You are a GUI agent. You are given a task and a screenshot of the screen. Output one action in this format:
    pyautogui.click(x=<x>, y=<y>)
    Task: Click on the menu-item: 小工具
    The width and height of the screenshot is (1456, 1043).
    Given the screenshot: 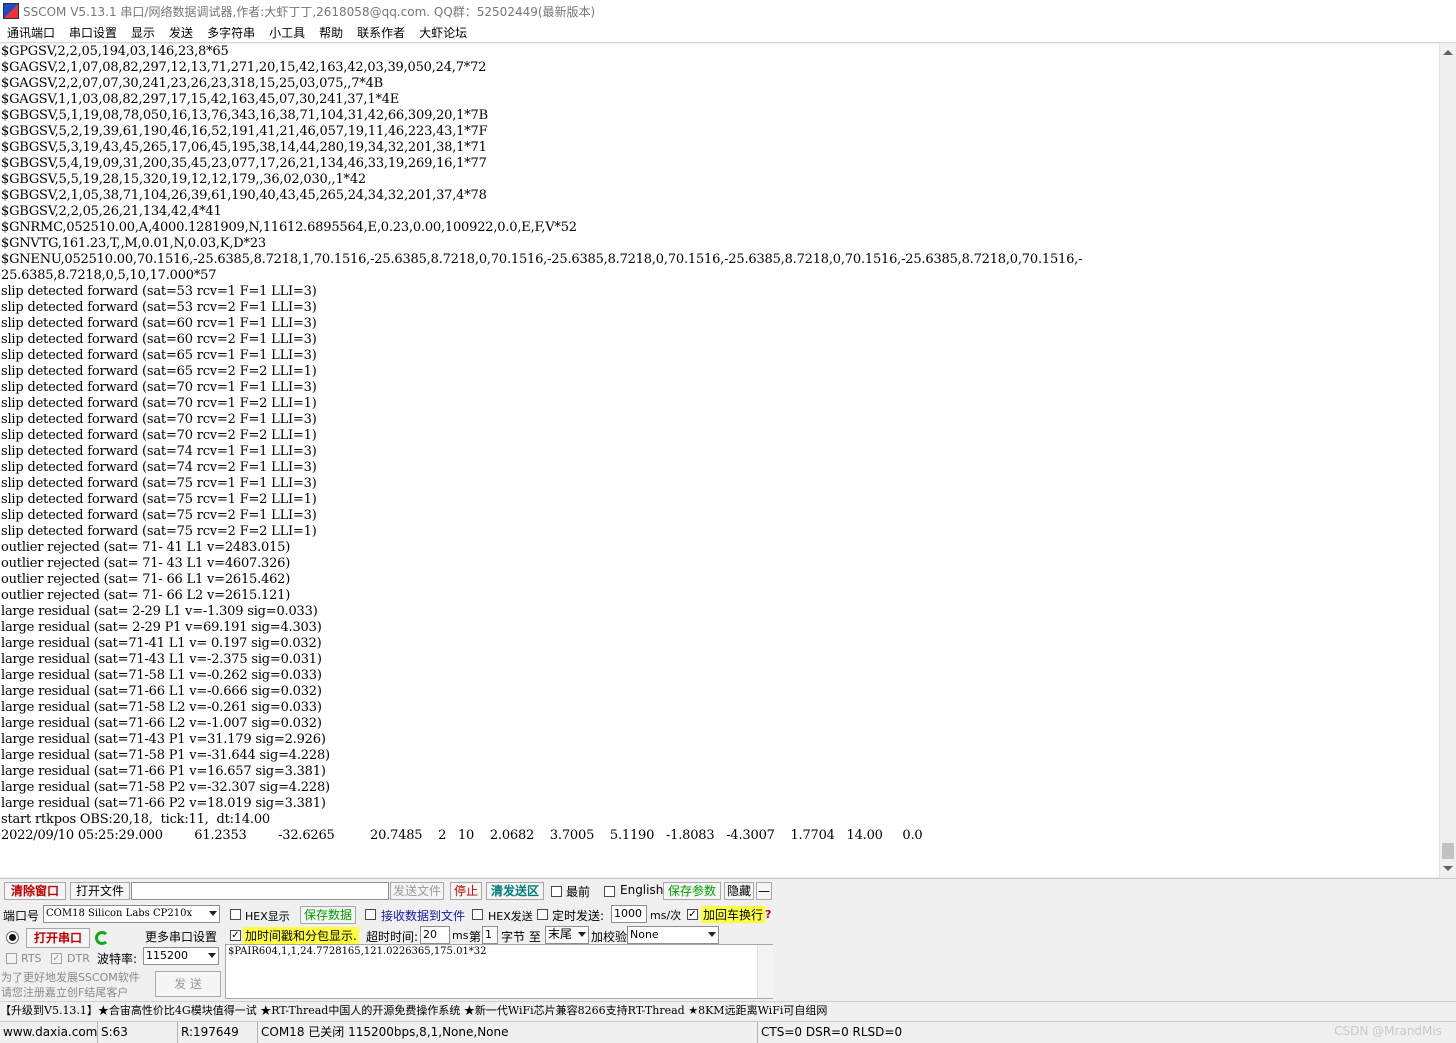 What is the action you would take?
    pyautogui.click(x=287, y=32)
    